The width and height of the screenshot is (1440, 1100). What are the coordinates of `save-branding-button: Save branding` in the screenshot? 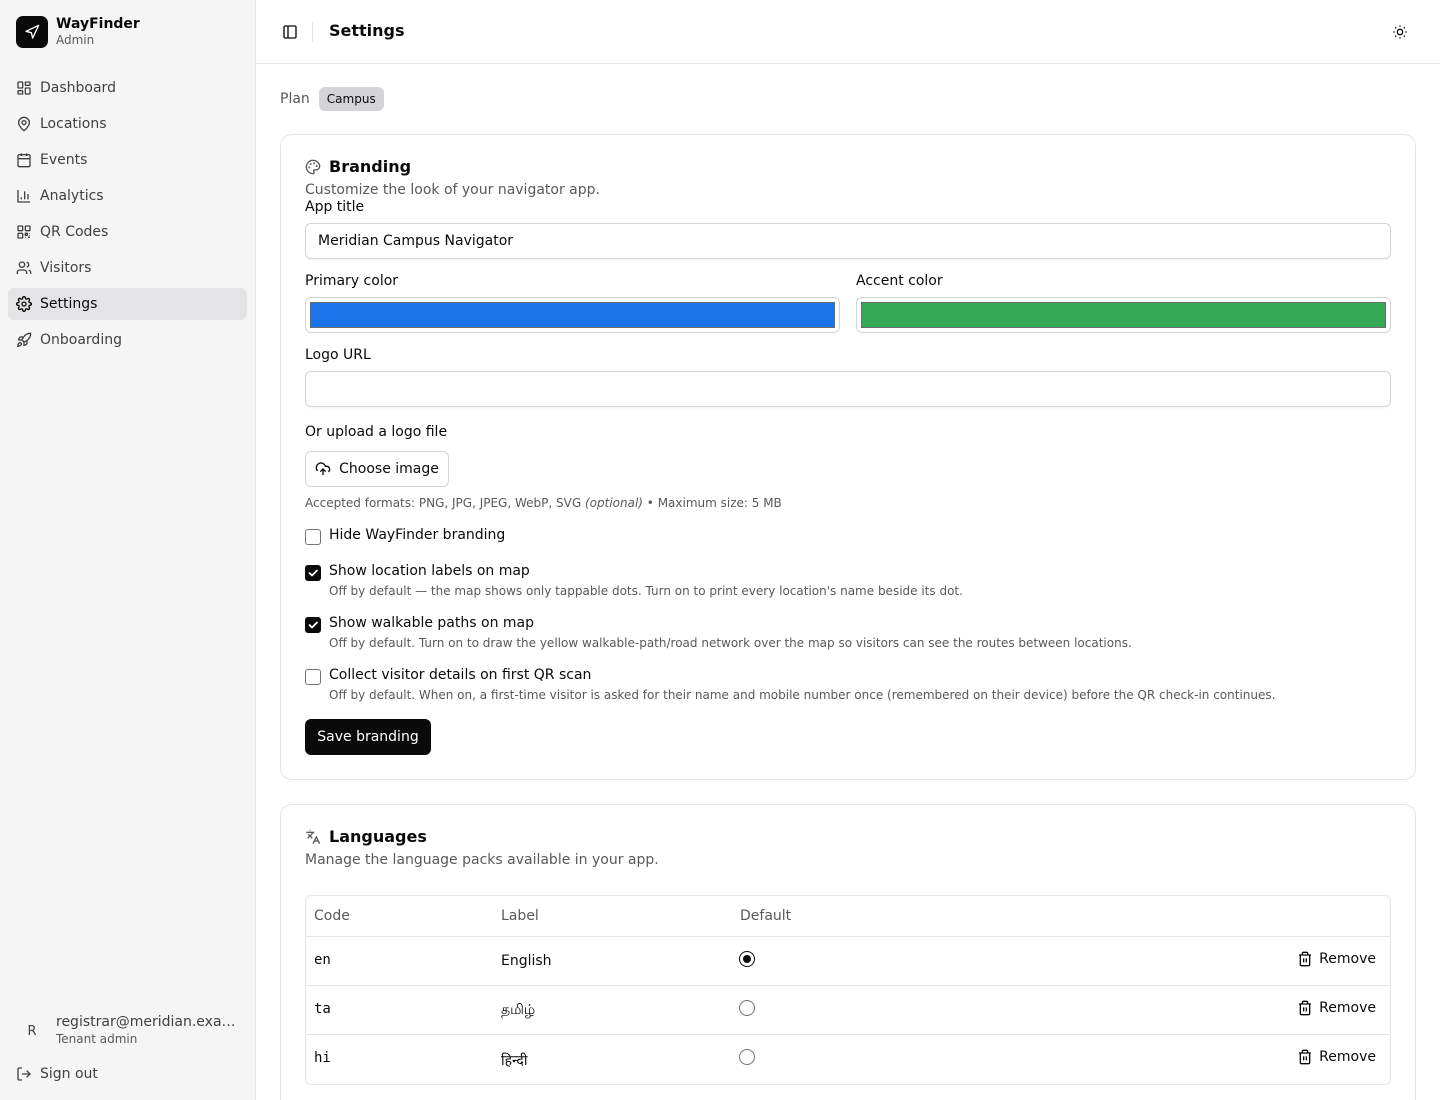 It's located at (368, 737).